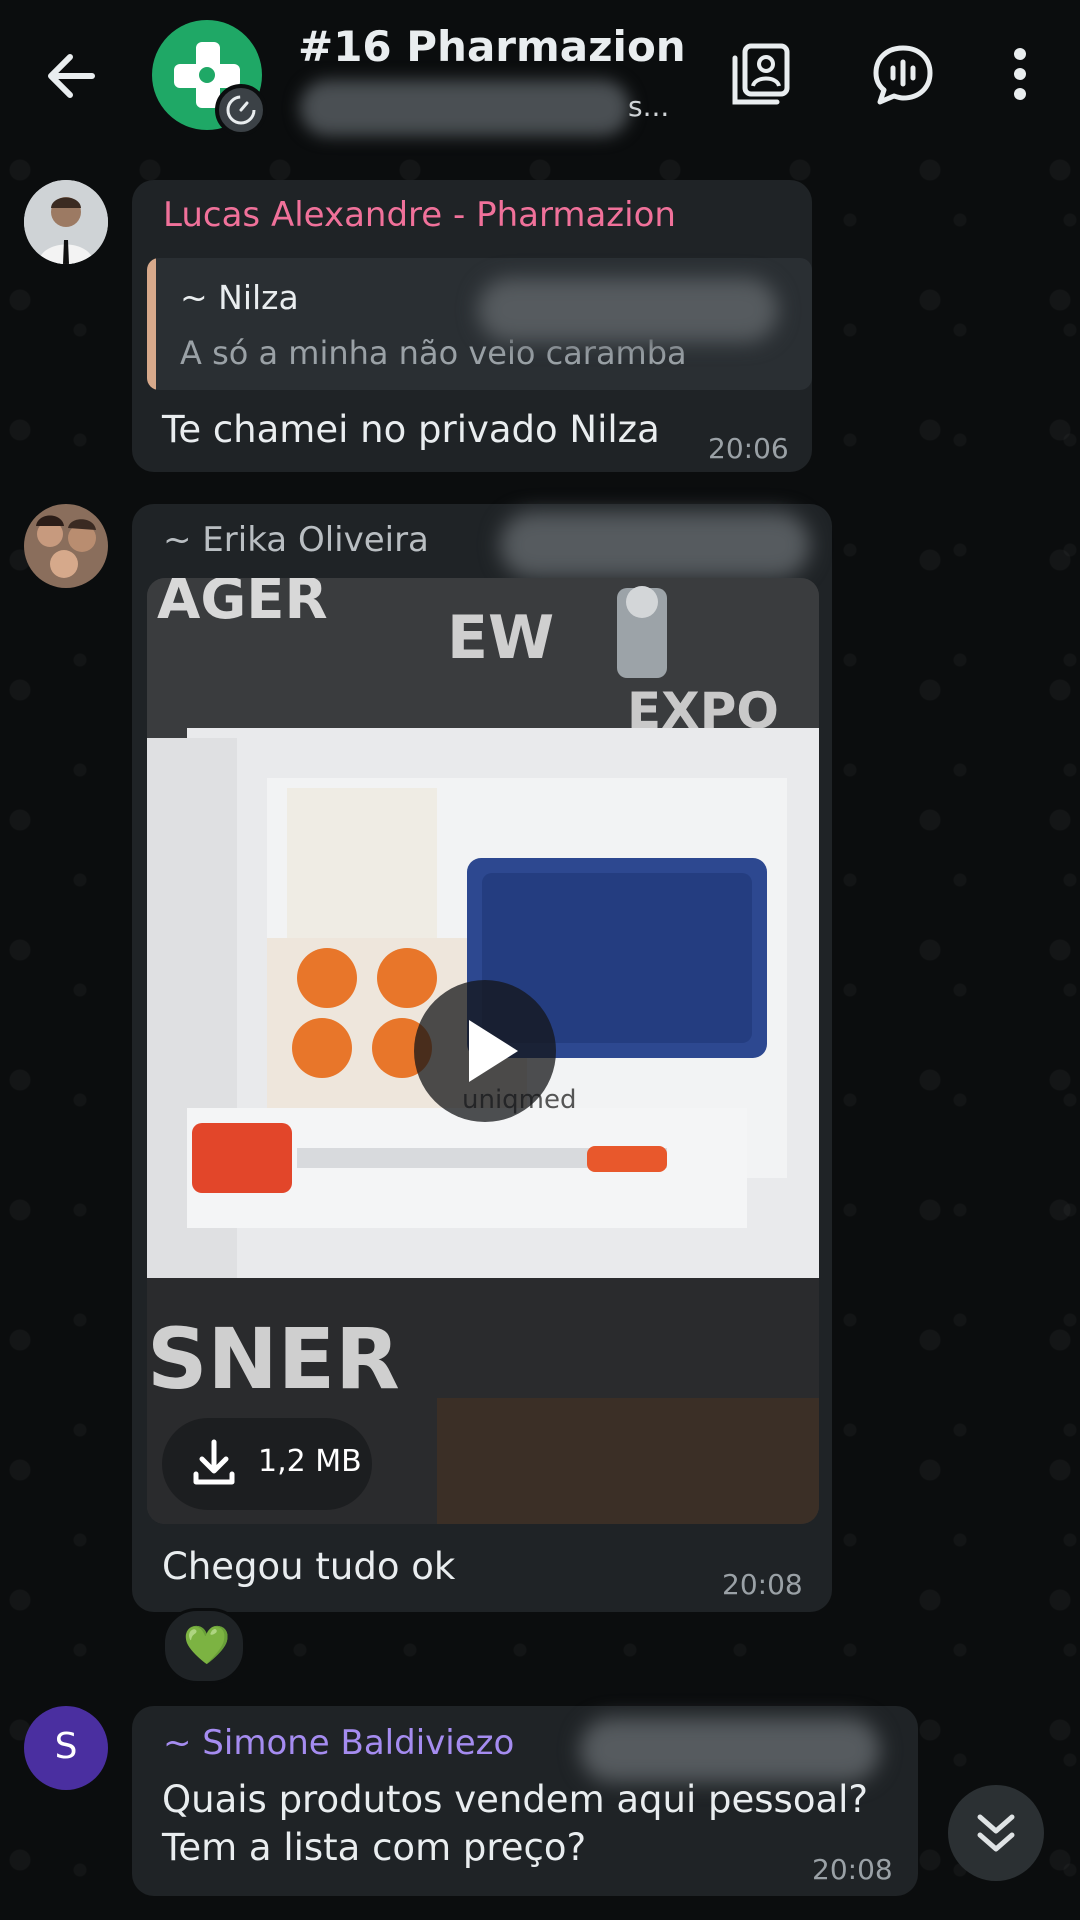  I want to click on sender-name: ~ Simone Baldiviezo, so click(338, 1743).